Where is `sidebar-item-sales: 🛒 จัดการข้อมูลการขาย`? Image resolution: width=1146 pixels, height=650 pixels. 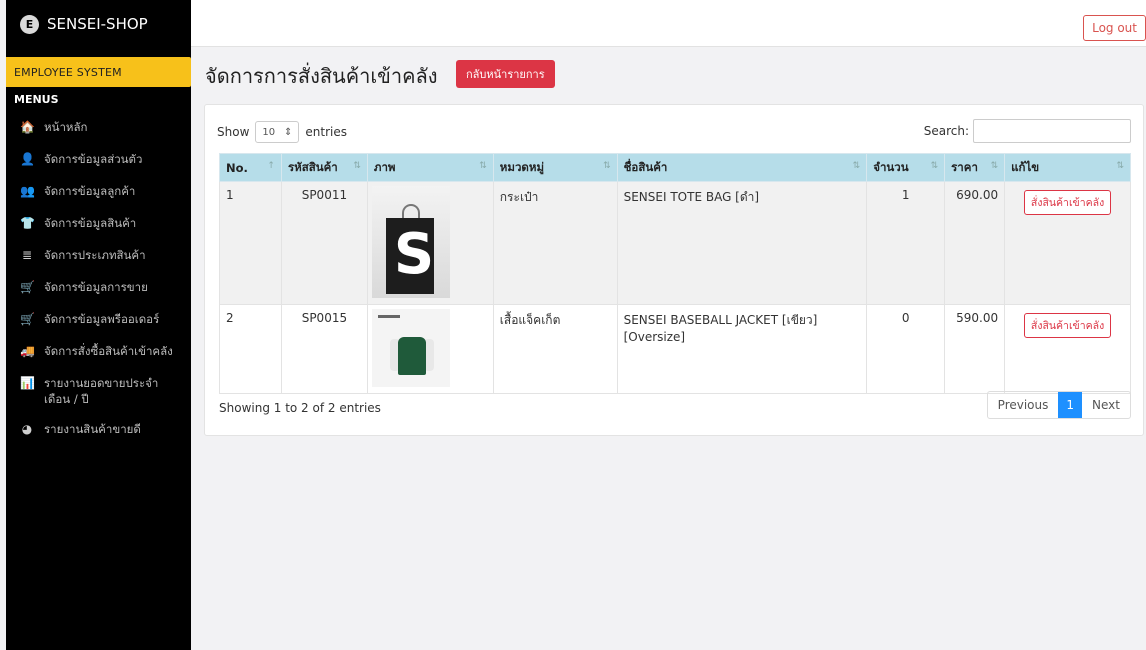 sidebar-item-sales: 🛒 จัดการข้อมูลการขาย is located at coordinates (98, 289).